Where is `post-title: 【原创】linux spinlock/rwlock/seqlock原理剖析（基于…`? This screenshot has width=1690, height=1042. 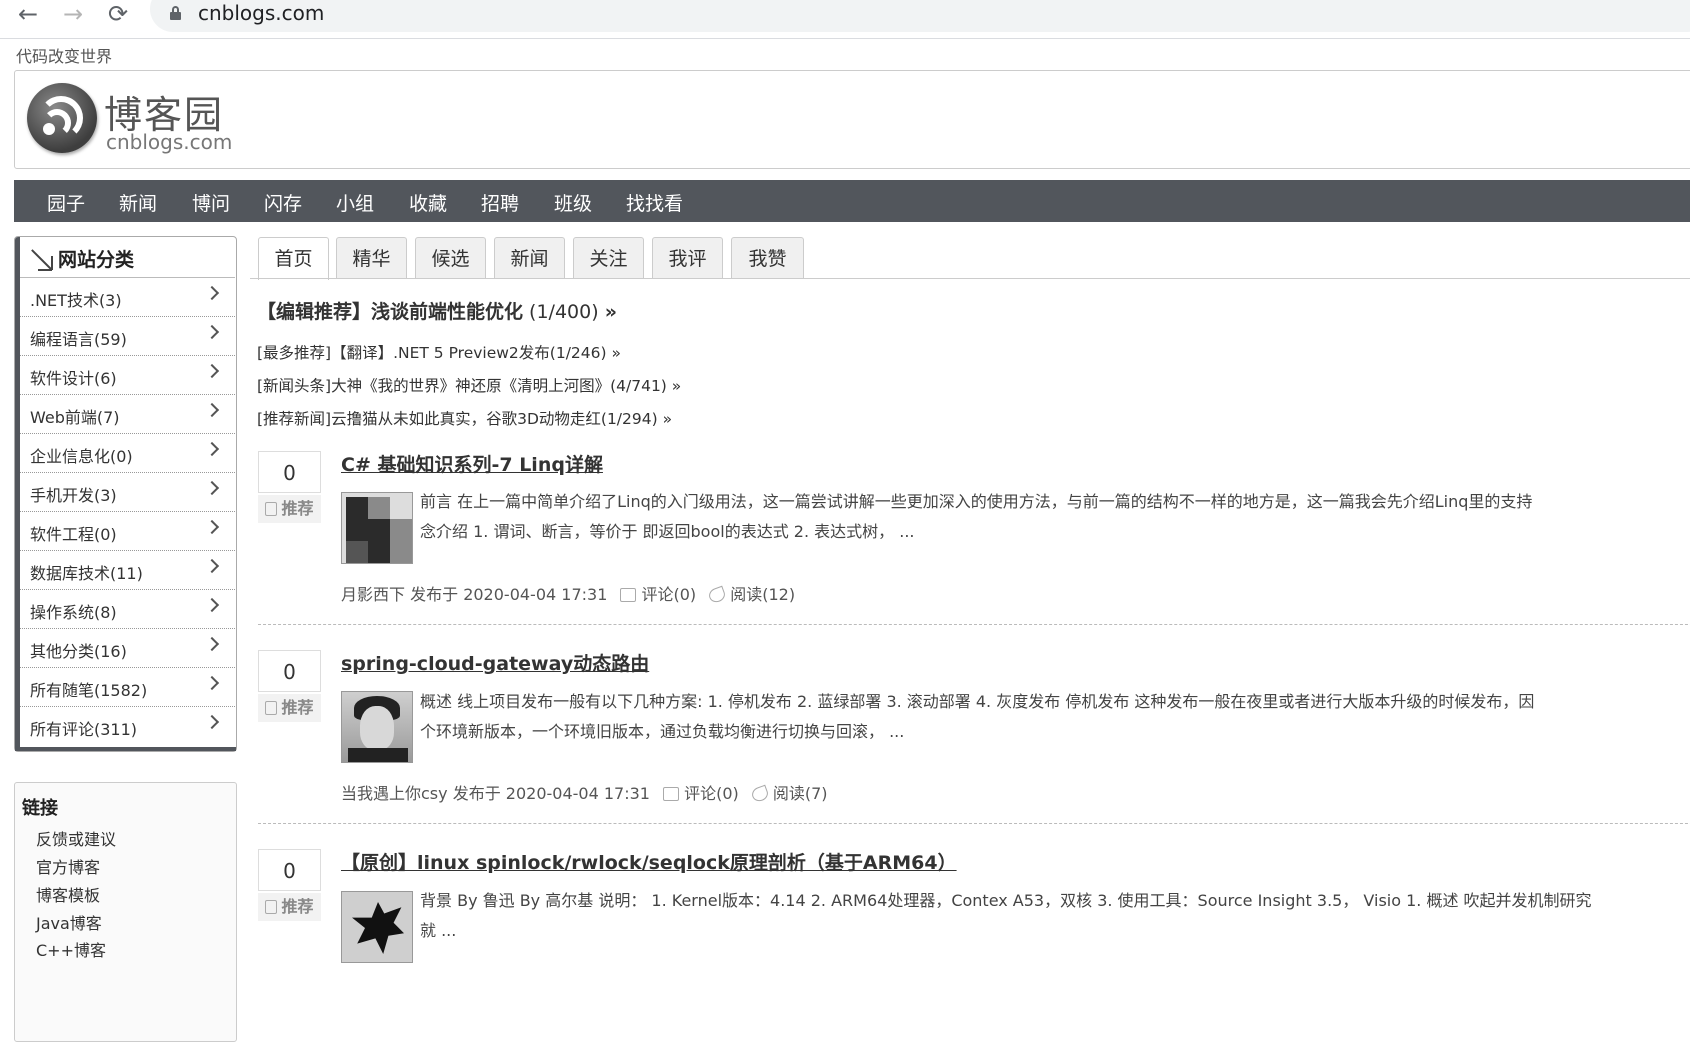 post-title: 【原创】linux spinlock/rwlock/seqlock原理剖析（基于… is located at coordinates (649, 861).